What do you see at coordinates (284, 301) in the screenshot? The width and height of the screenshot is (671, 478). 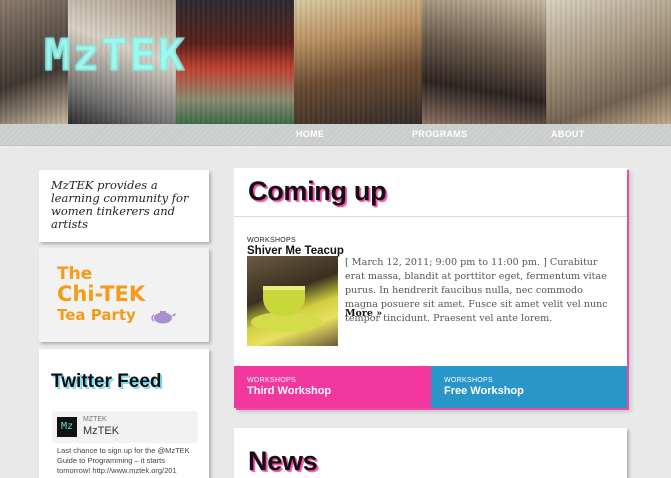 I see `teacup-shape` at bounding box center [284, 301].